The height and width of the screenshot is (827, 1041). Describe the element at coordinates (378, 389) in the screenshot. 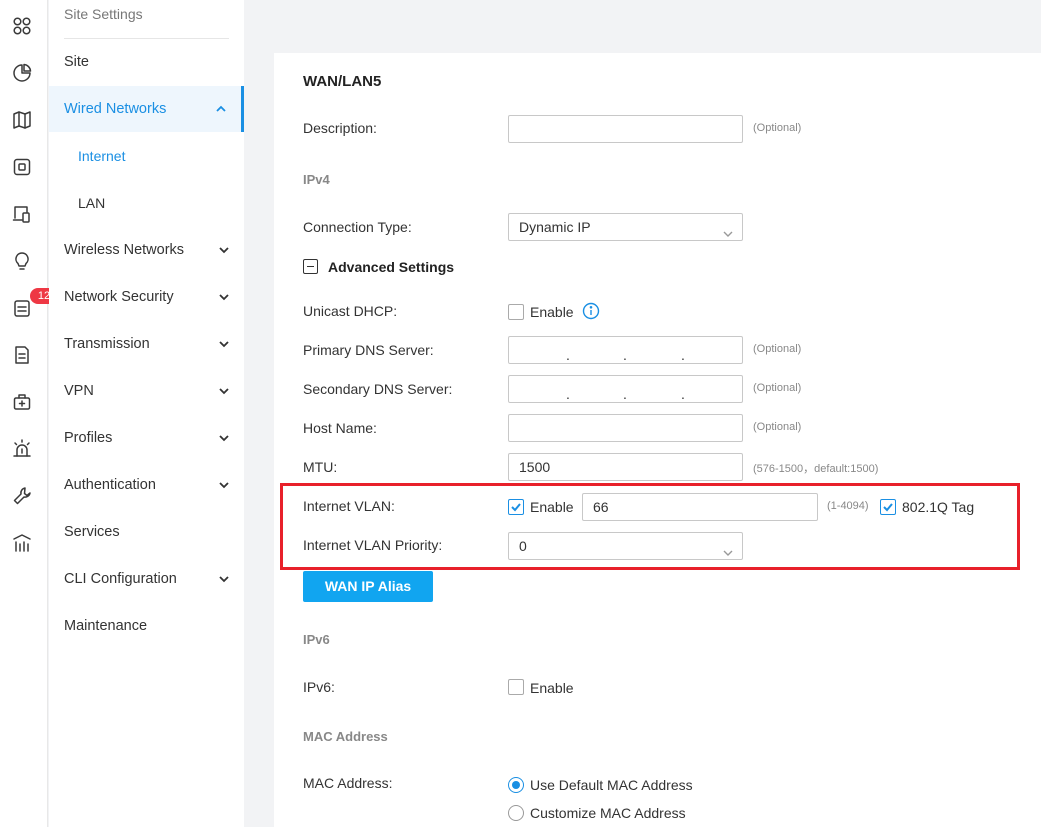

I see `secondary-dns-label: Secondary DNS Server:` at that location.